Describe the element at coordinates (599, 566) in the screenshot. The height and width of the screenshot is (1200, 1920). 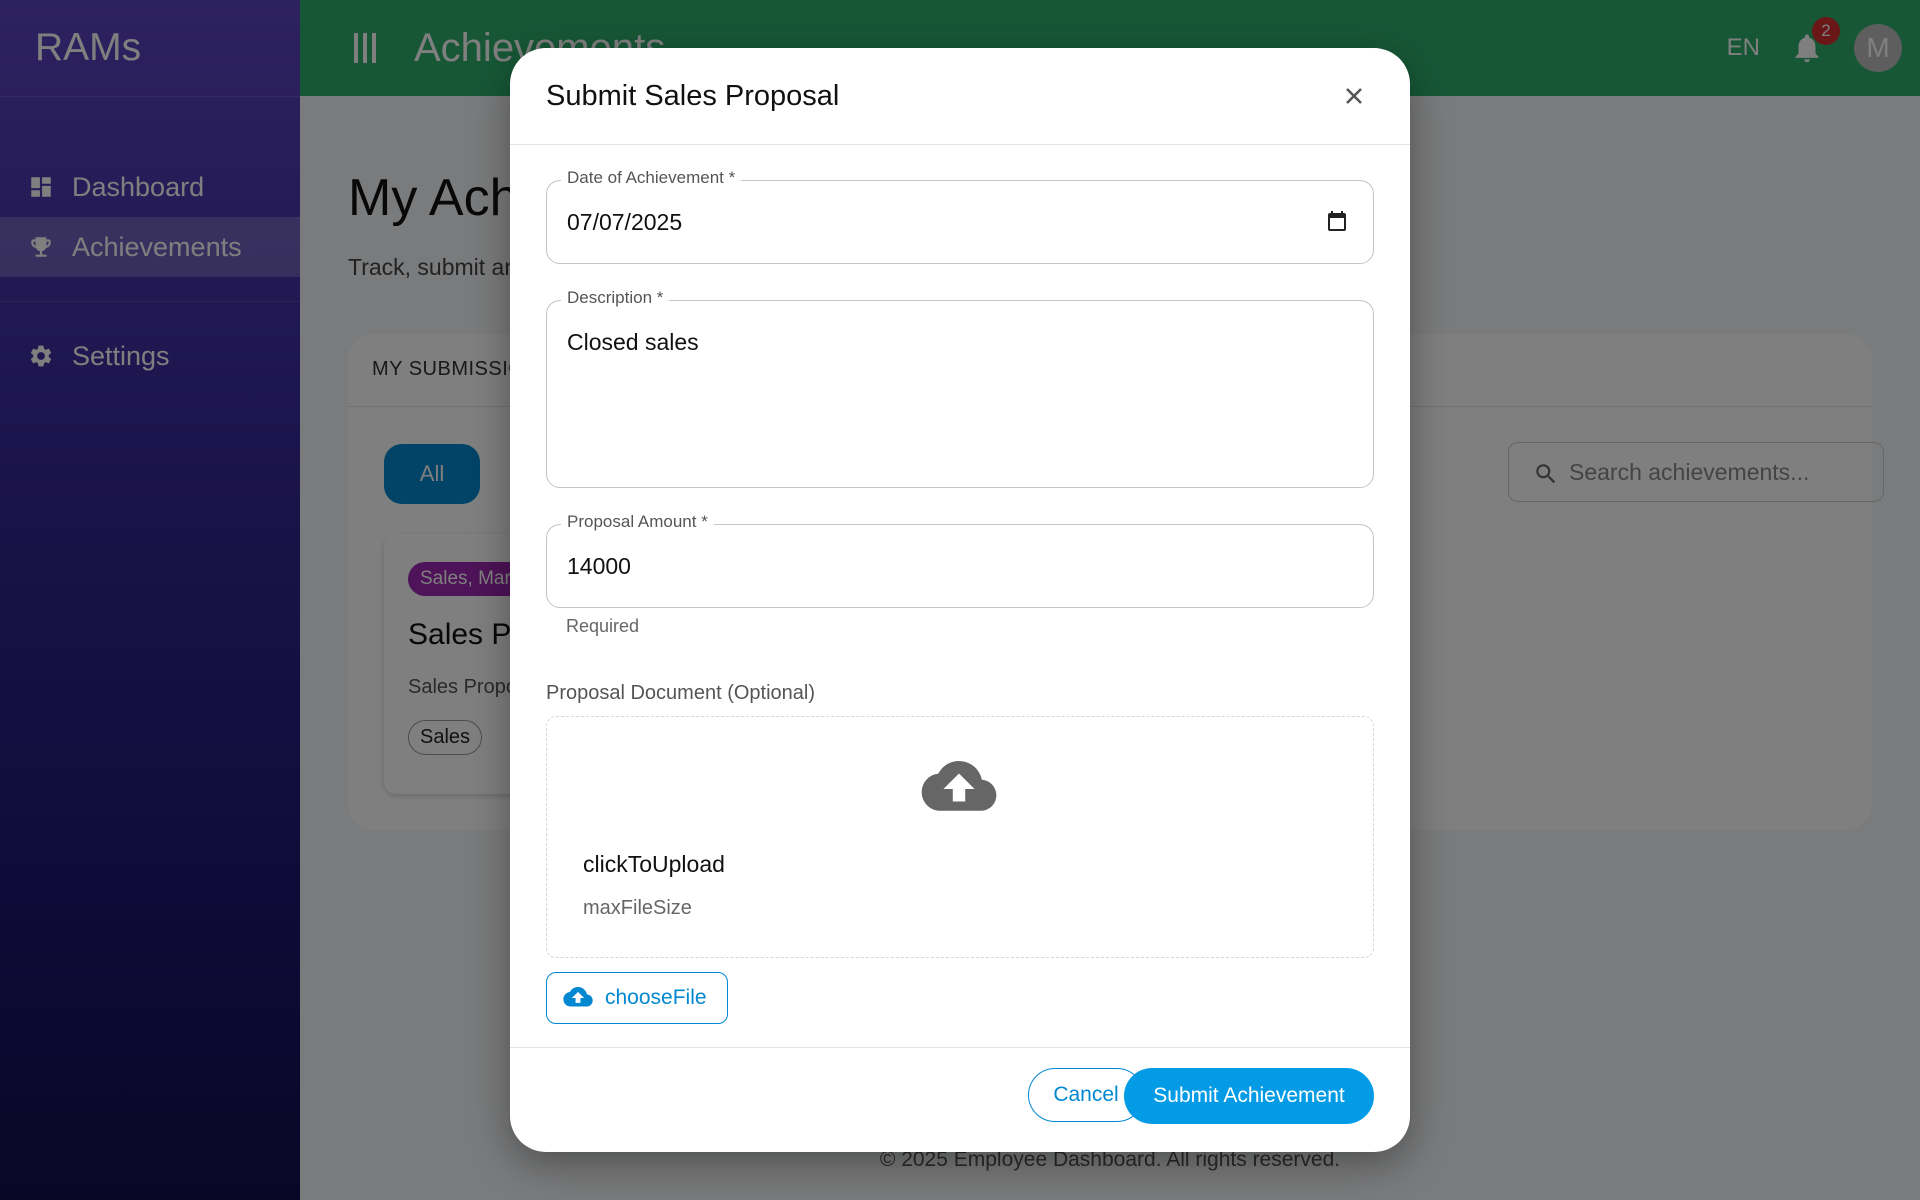
I see `amount-value: 14000` at that location.